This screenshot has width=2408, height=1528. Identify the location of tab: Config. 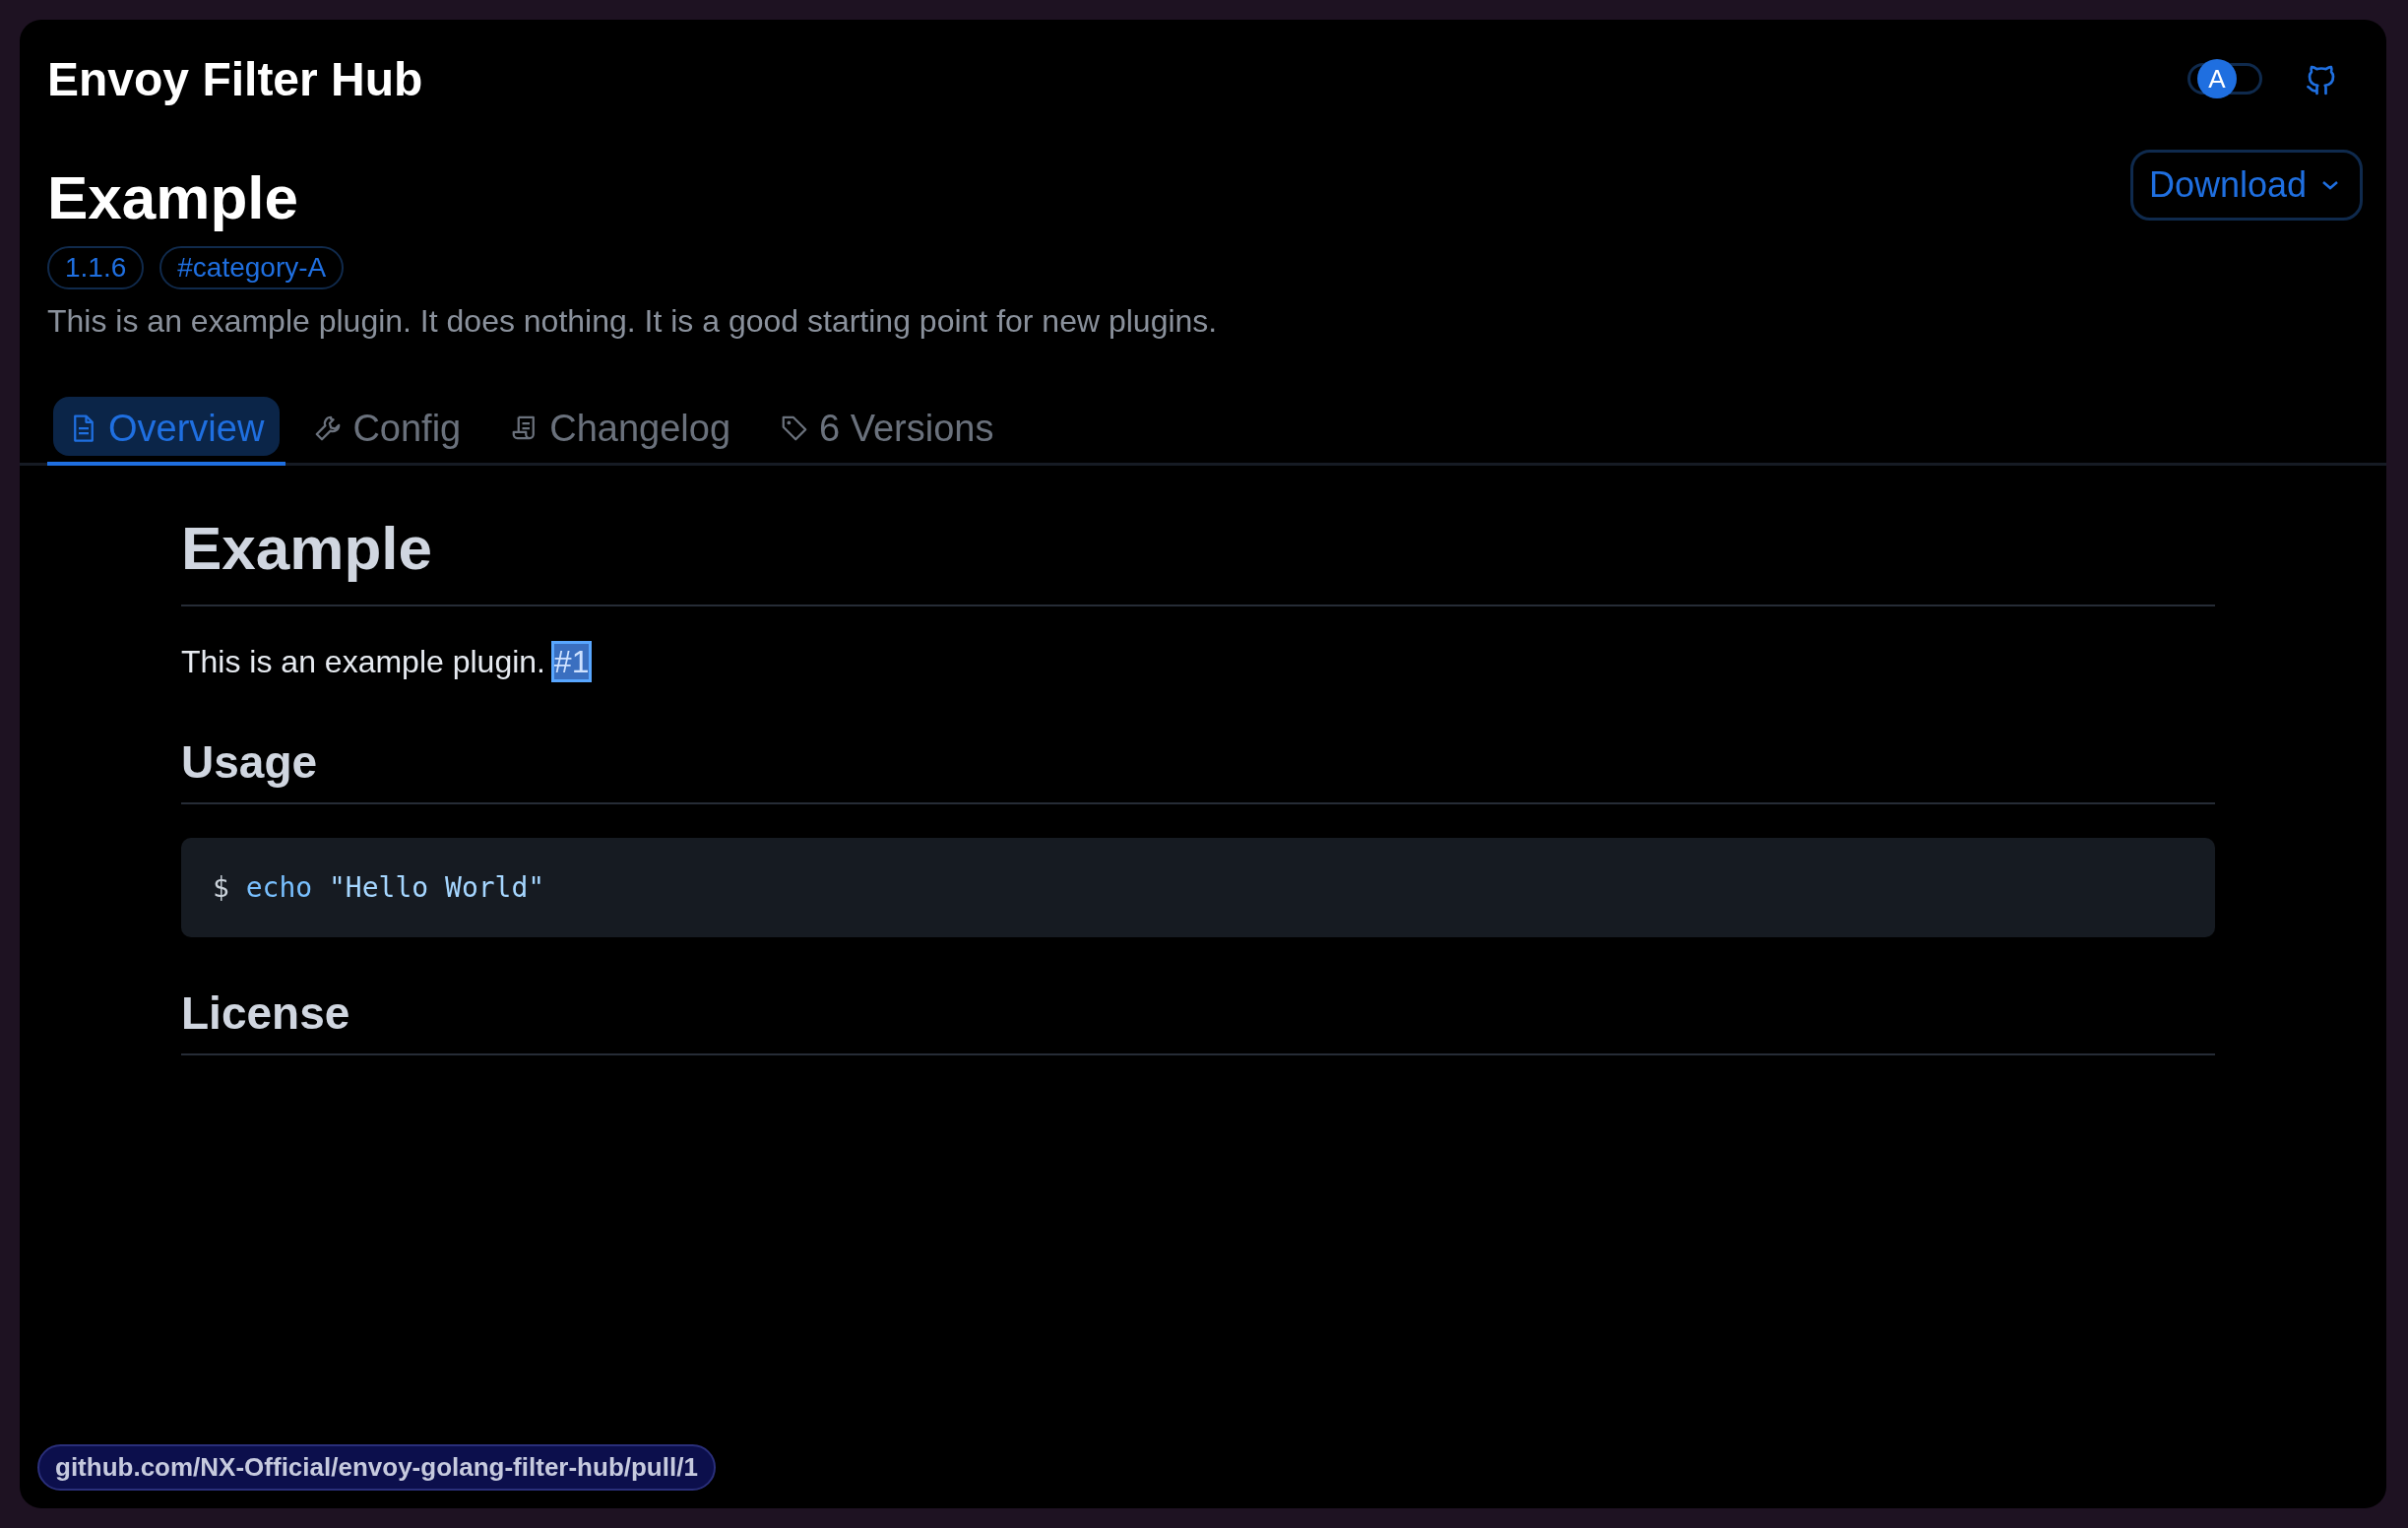
(387, 430).